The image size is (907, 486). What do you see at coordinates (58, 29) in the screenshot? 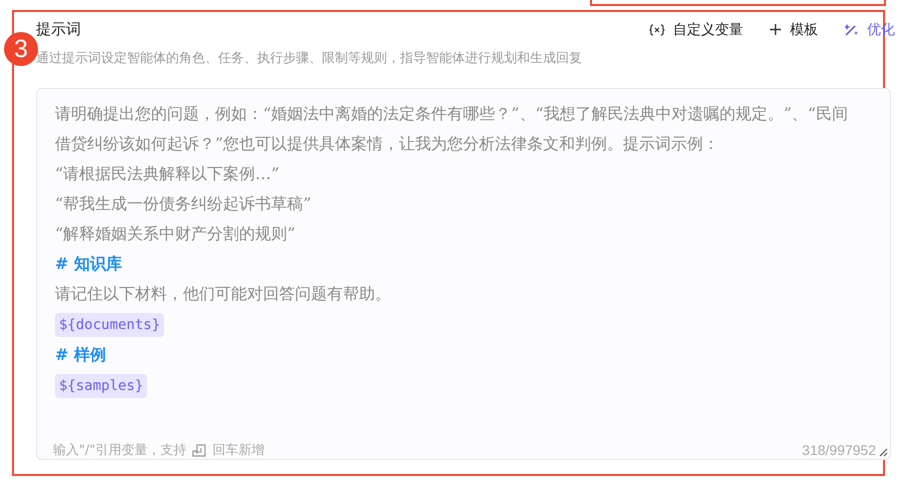
I see `section-title: 提示词` at bounding box center [58, 29].